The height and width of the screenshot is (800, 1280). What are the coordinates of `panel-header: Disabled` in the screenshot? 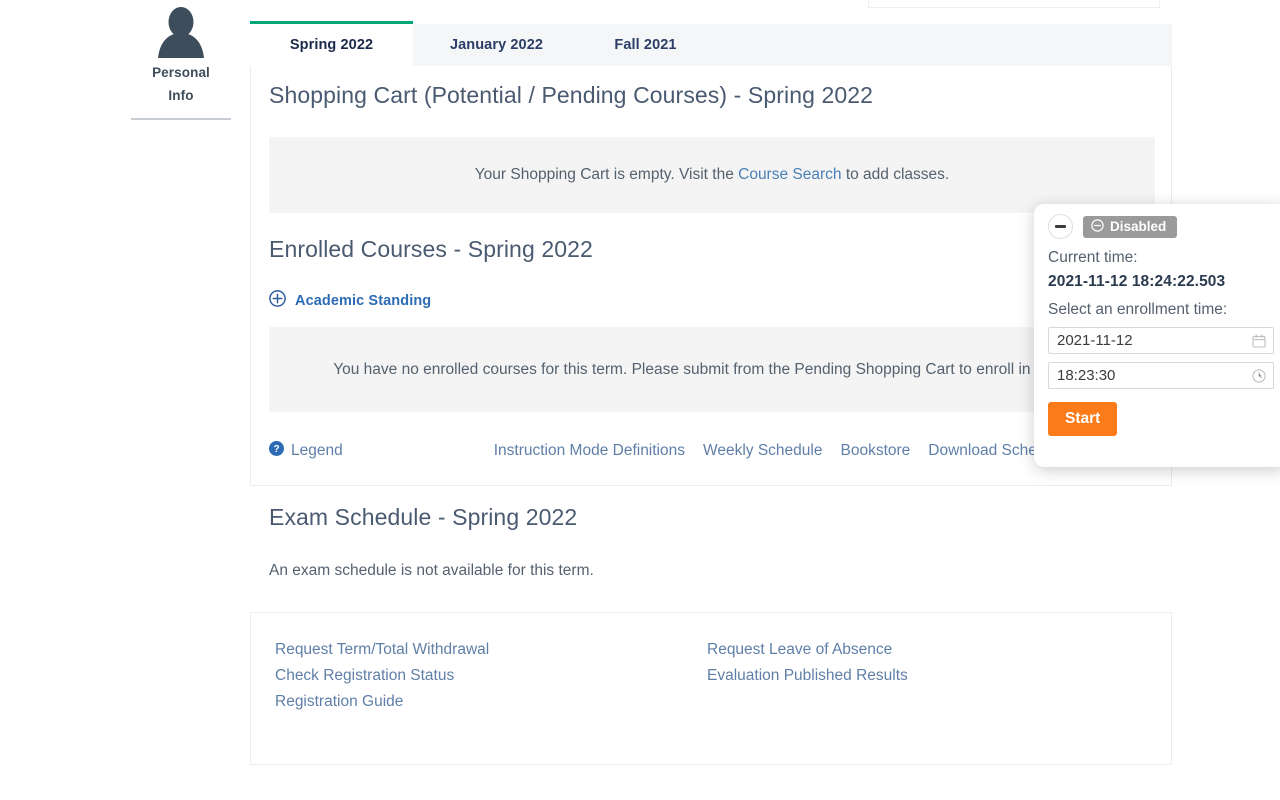 It's located at (1161, 226).